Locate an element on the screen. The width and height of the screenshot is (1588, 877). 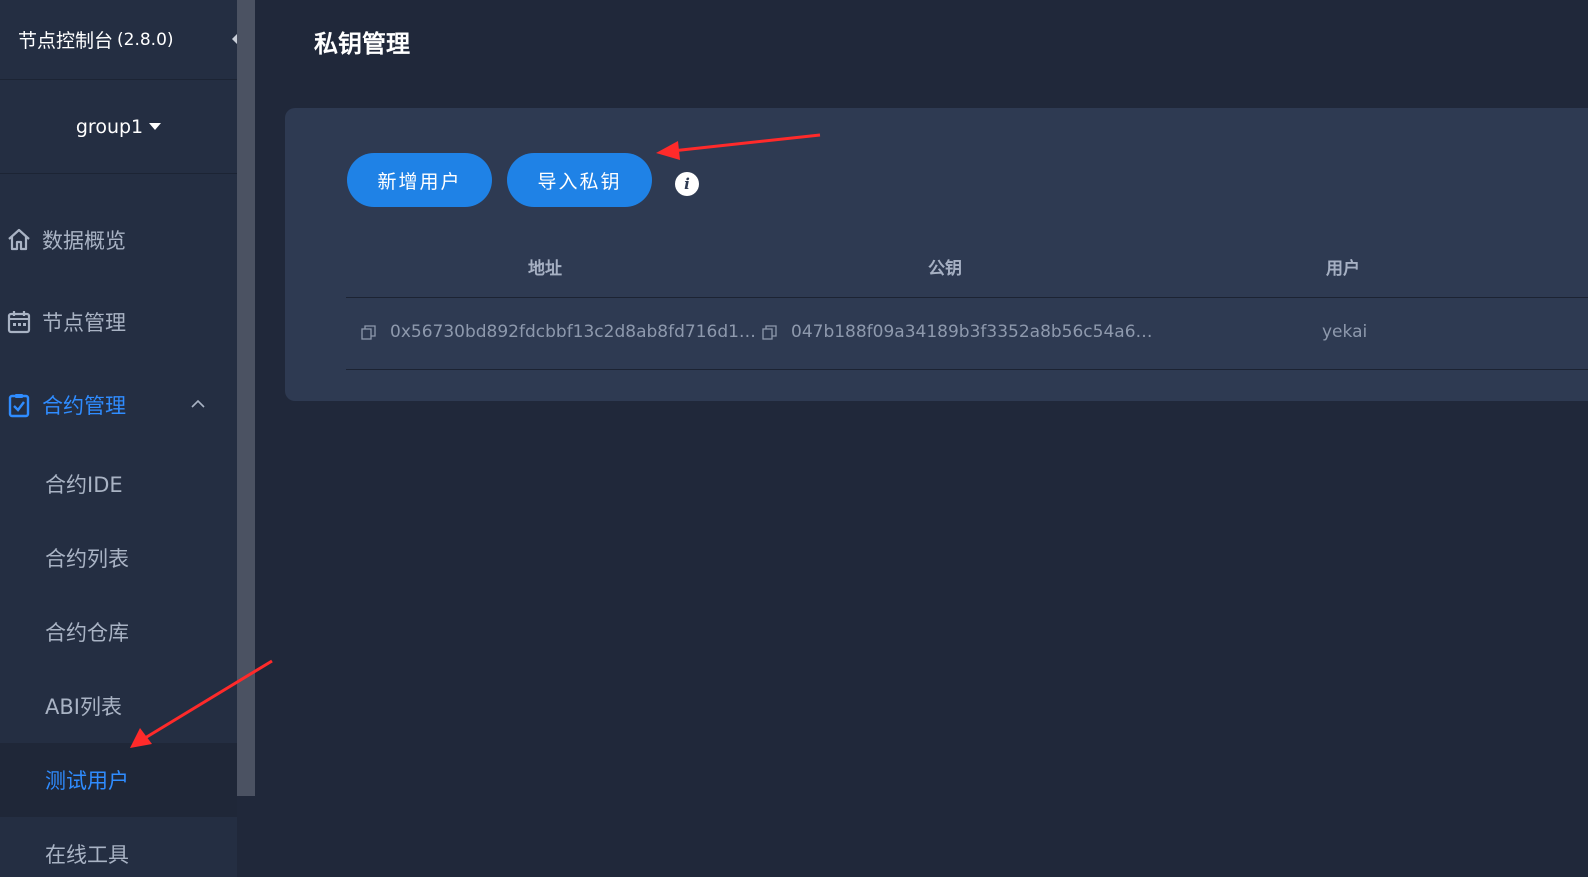
group-selector: group1 is located at coordinates (118, 127).